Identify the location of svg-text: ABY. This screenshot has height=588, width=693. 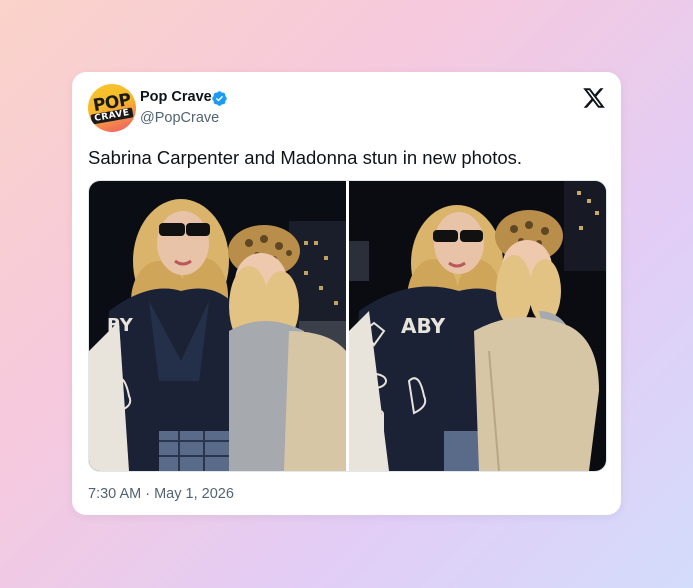
(423, 326).